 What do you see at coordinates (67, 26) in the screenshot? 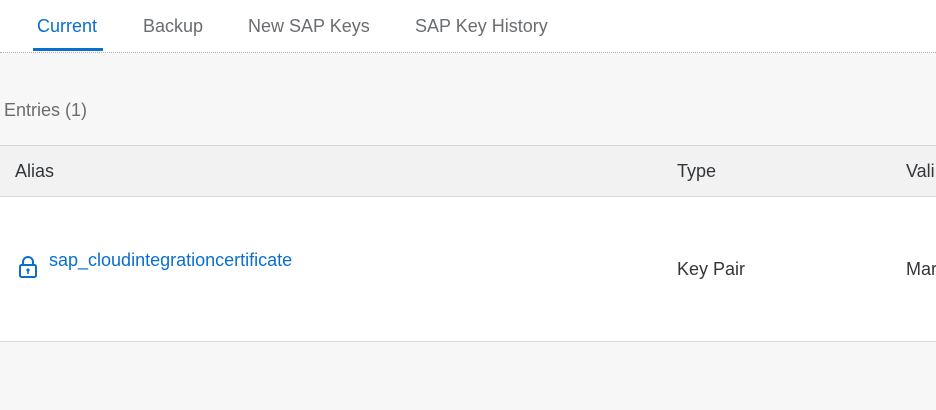
I see `tab-current: Current` at bounding box center [67, 26].